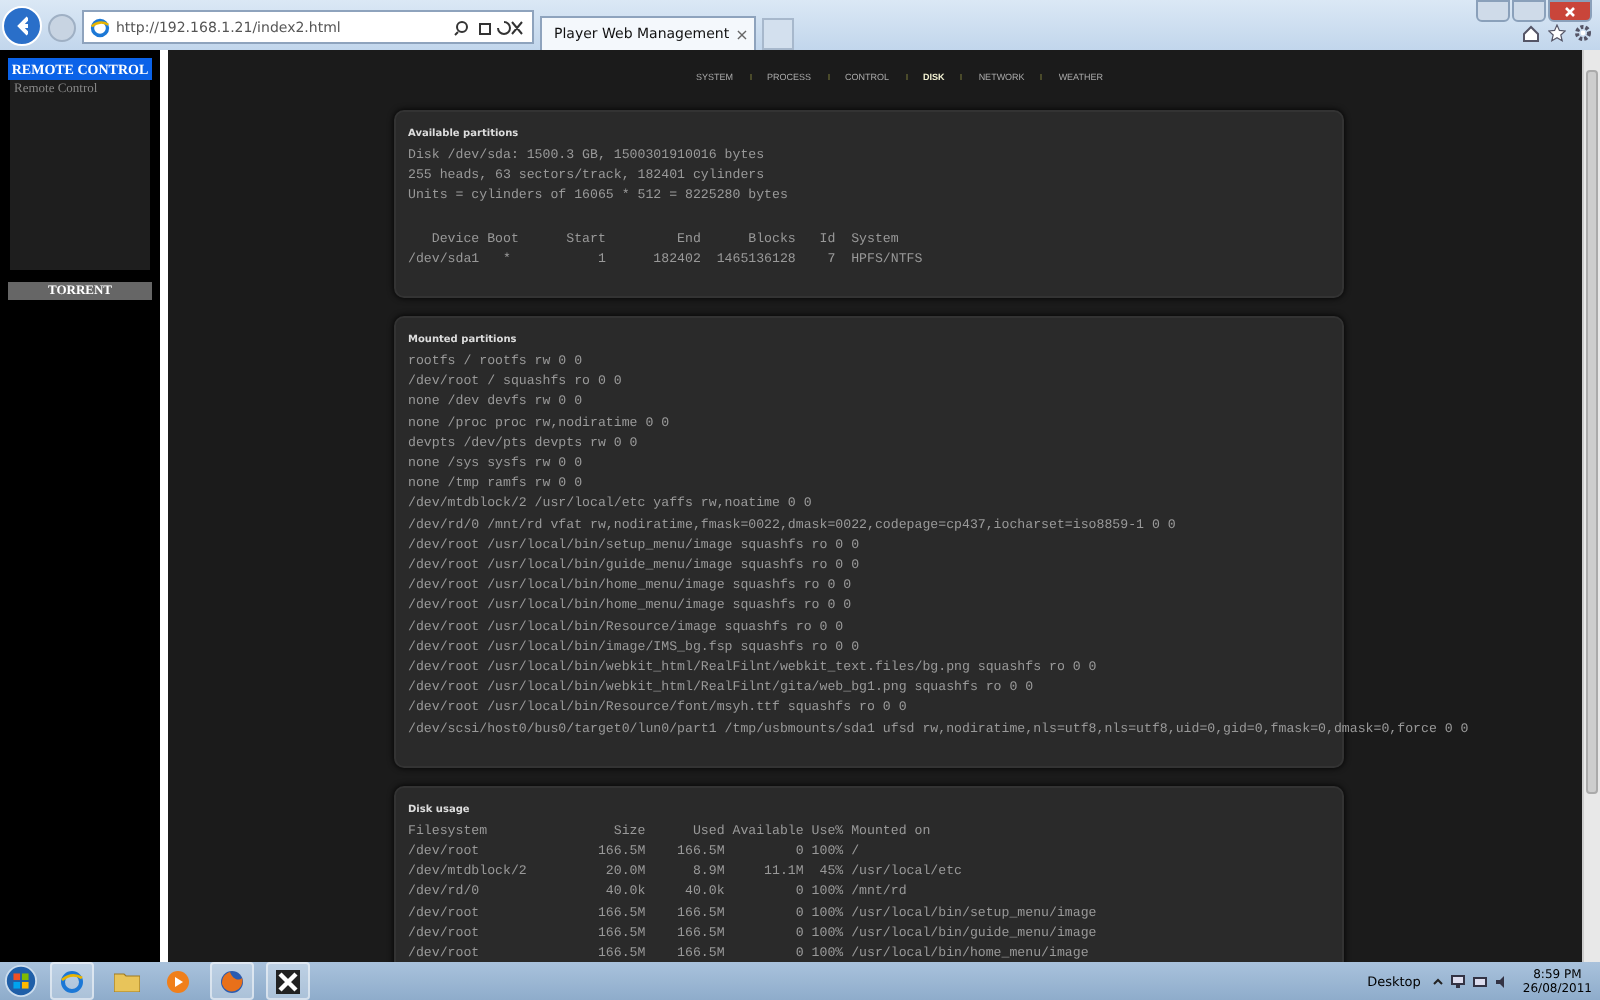 This screenshot has height=1000, width=1600. I want to click on scrollbar-thumb, so click(1592, 432).